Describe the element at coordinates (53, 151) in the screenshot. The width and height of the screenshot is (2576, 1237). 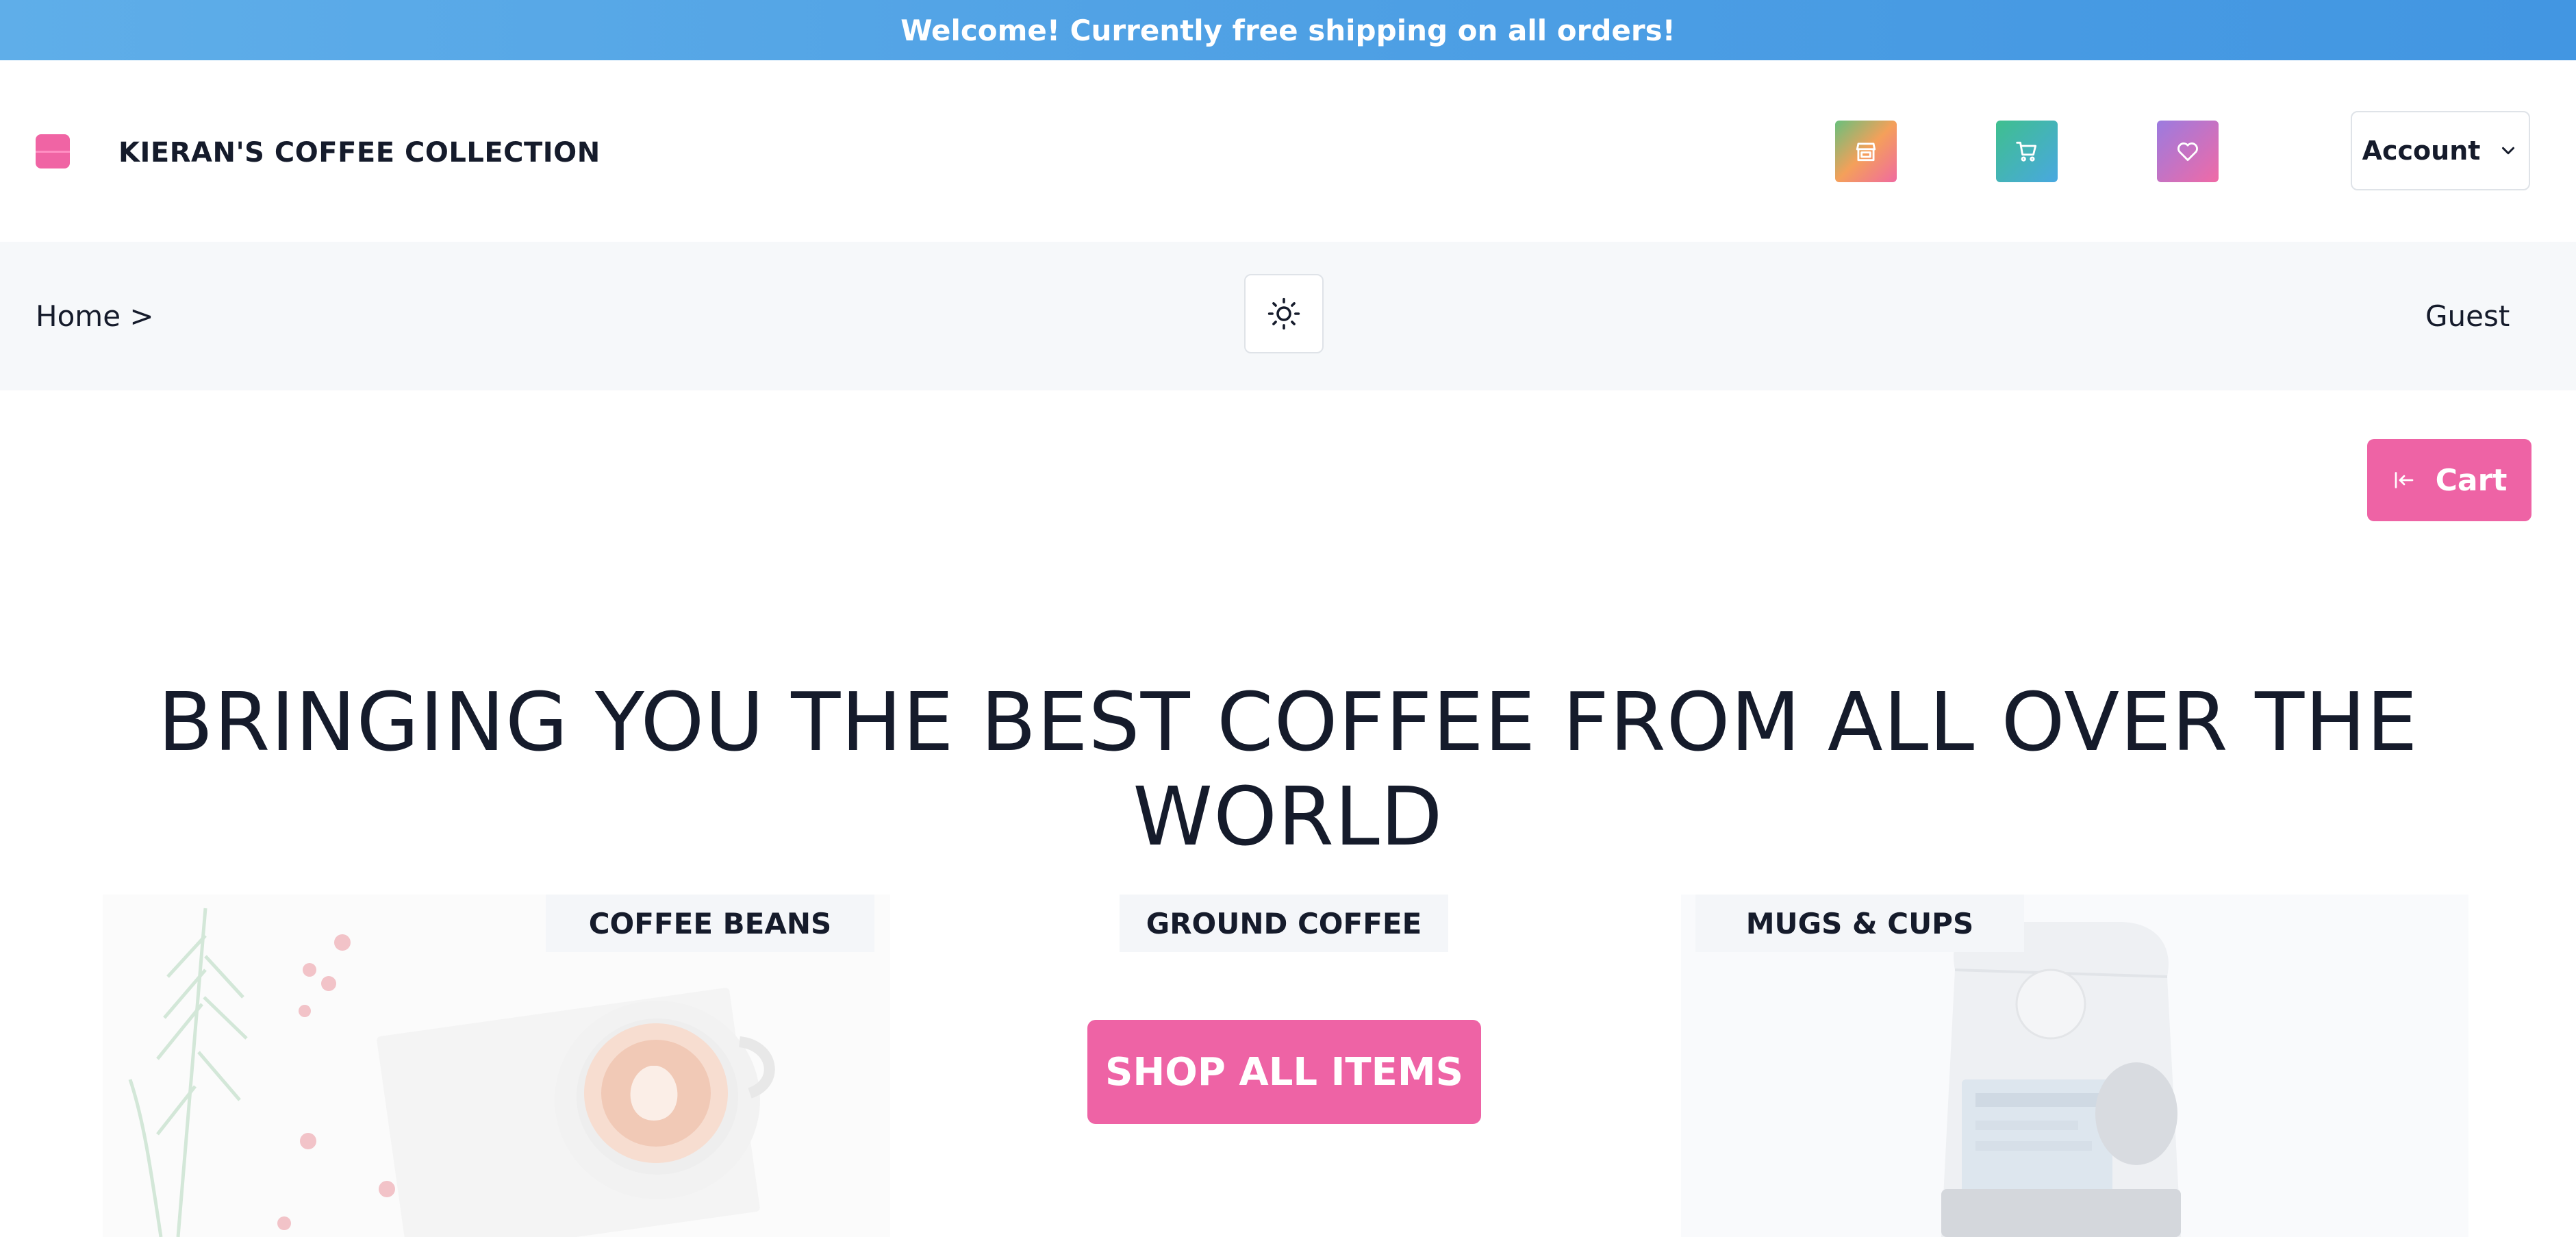
I see `menu-toggle-button` at that location.